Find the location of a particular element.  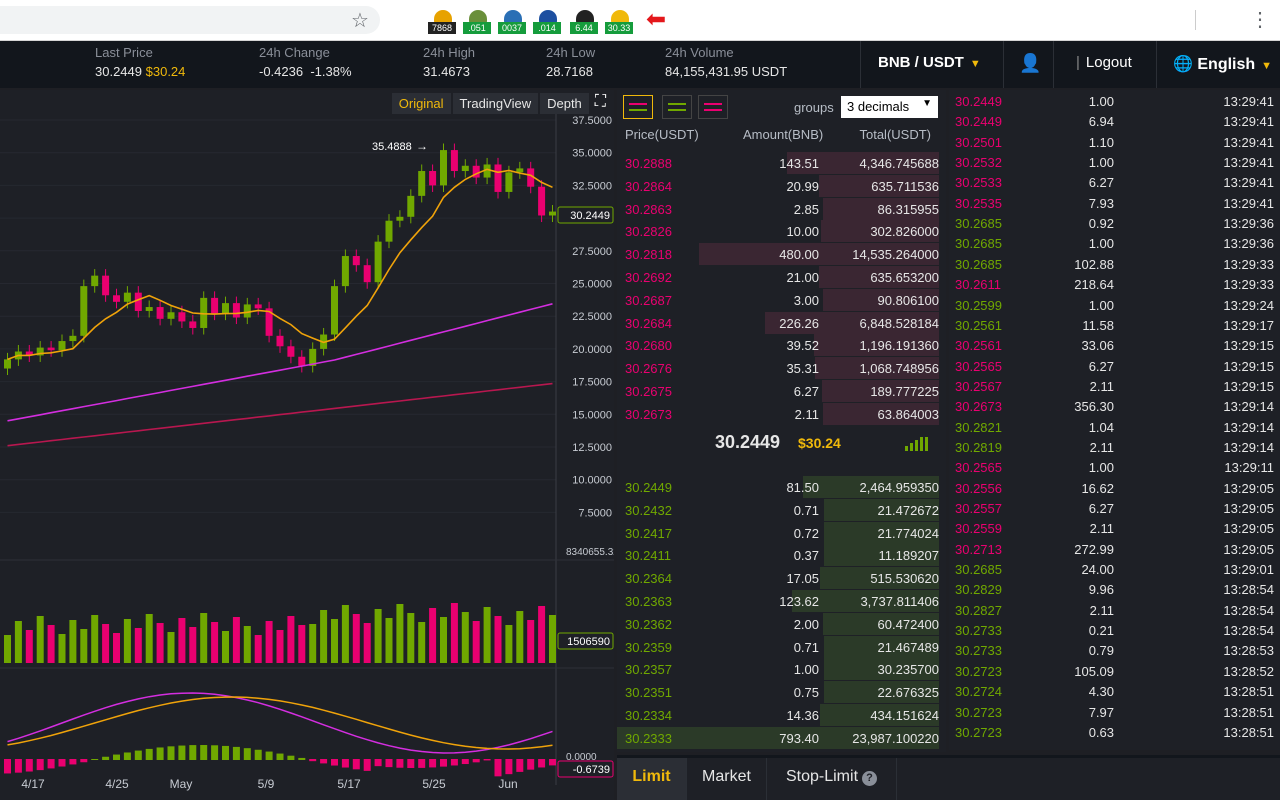

trade-row: 30.2565 6.27 13:29:15 is located at coordinates (1114, 366).